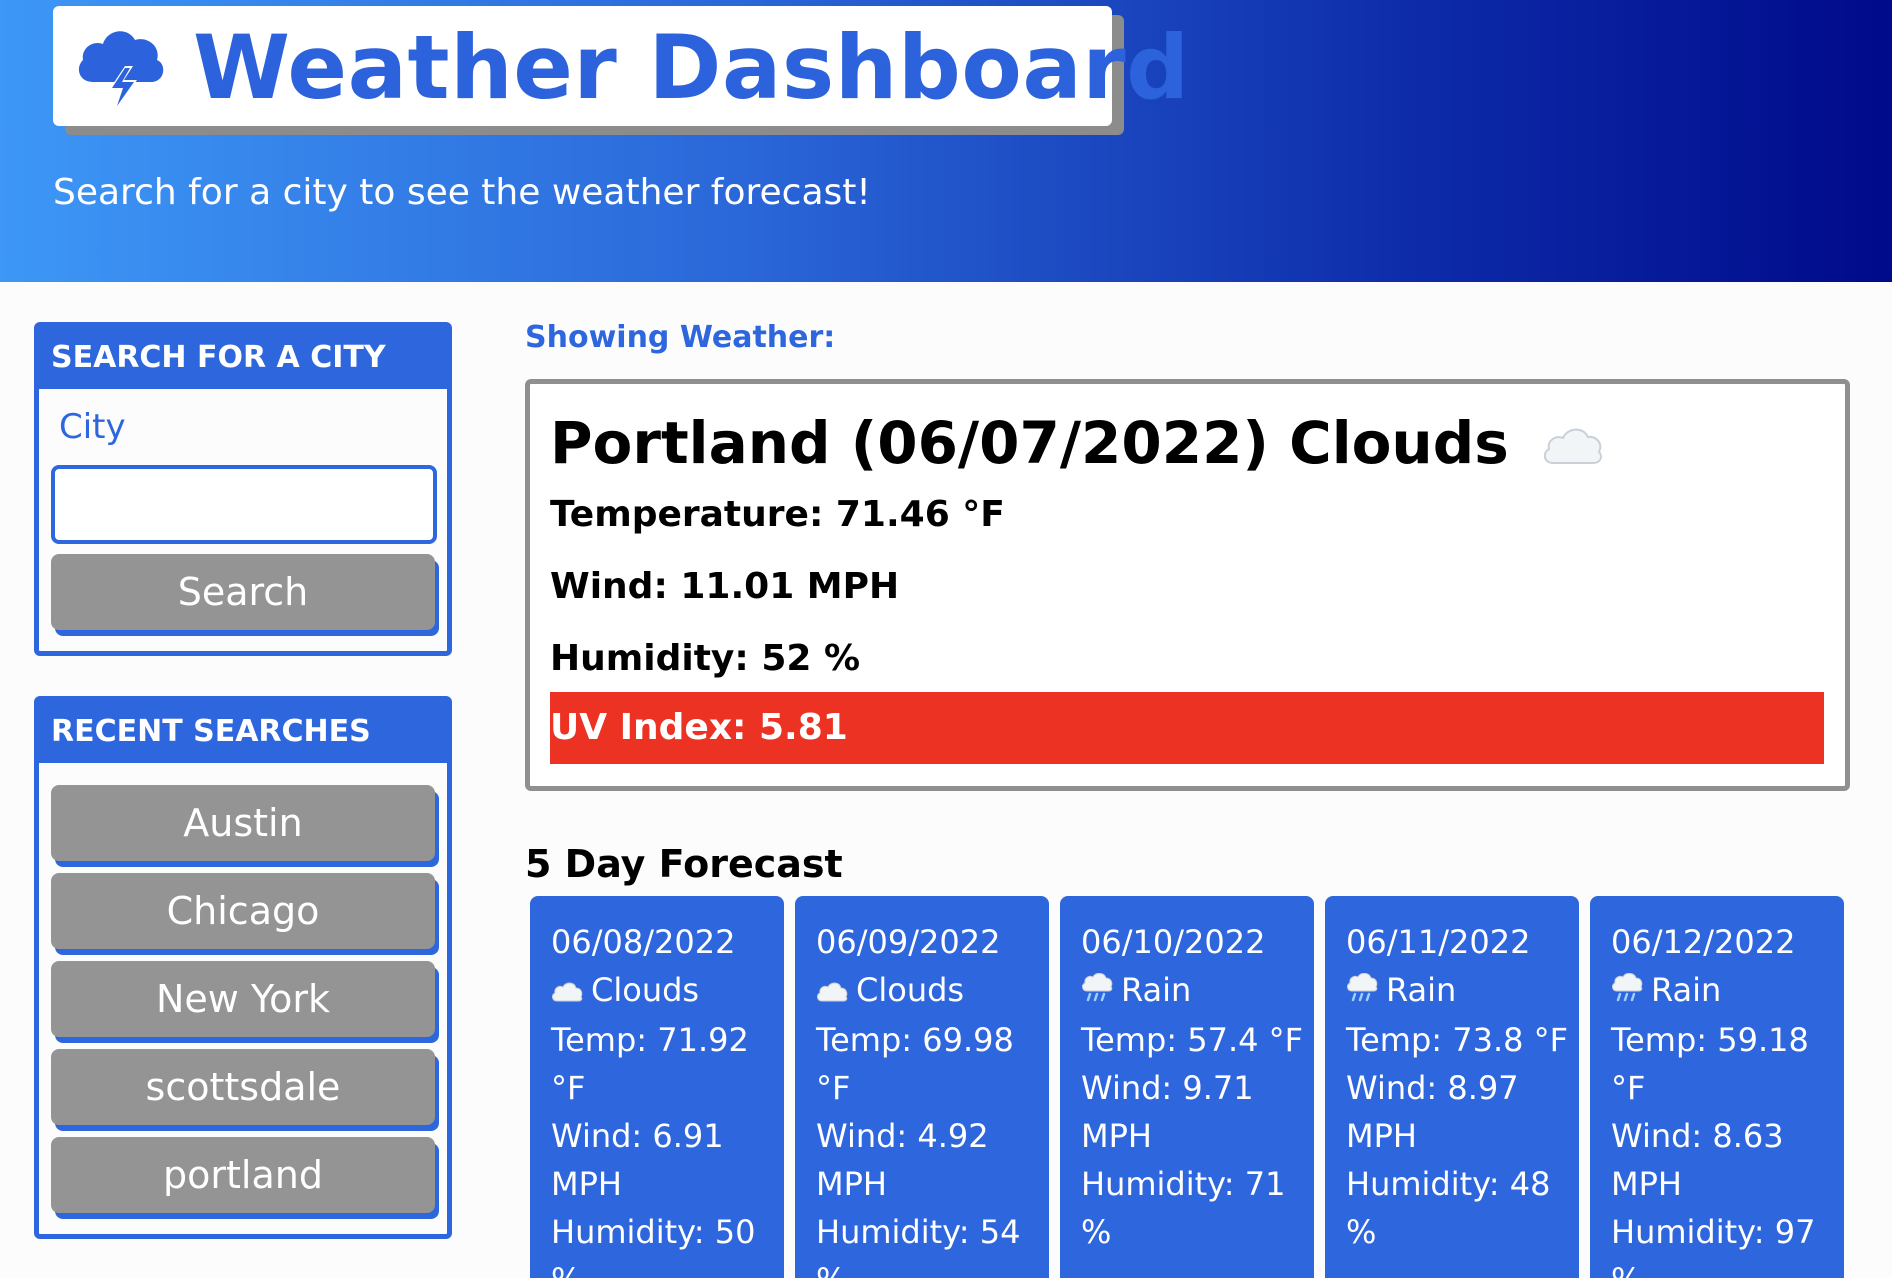  Describe the element at coordinates (1710, 1064) in the screenshot. I see `forecast-temp: Temp: 59.18 °F` at that location.